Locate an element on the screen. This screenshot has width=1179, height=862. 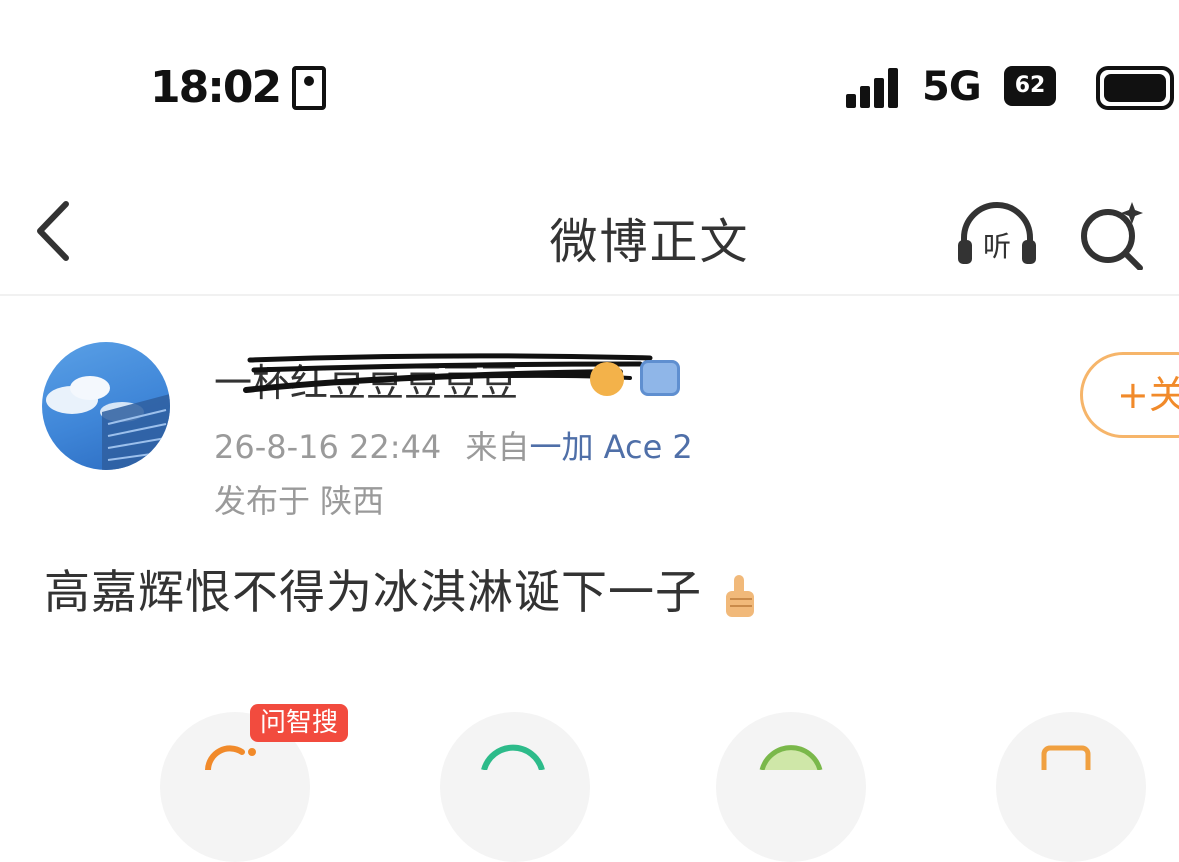
ai-search-icon is located at coordinates (230, 757).